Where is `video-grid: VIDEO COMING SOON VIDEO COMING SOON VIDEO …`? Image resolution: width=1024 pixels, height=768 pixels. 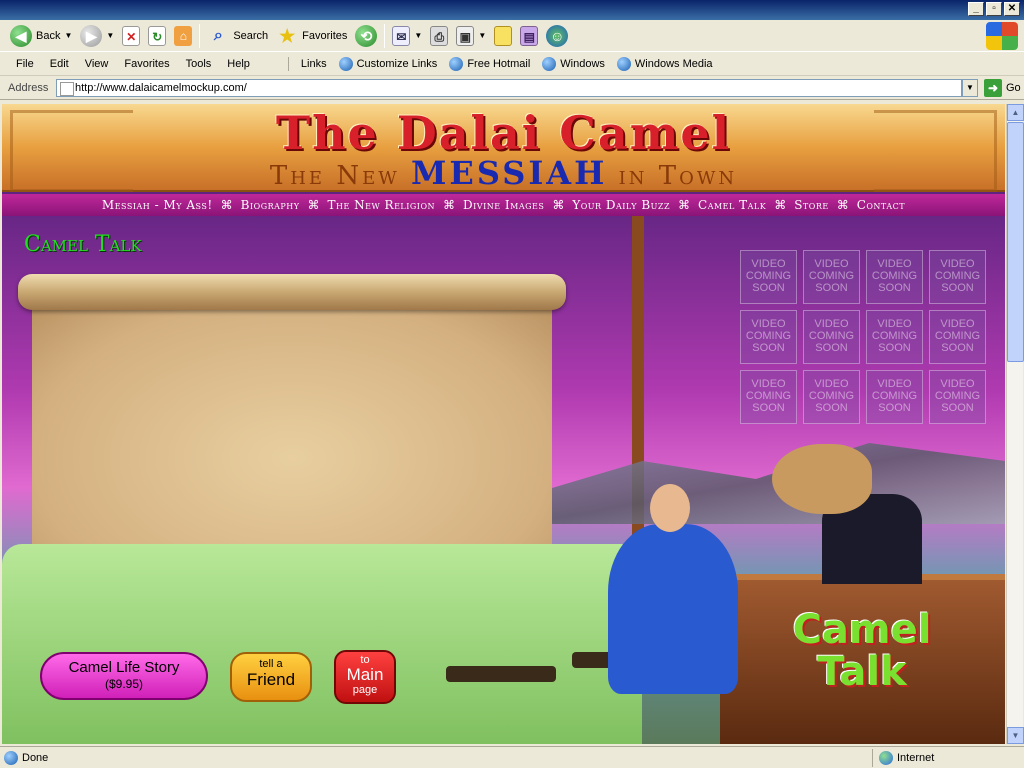 video-grid: VIDEO COMING SOON VIDEO COMING SOON VIDEO … is located at coordinates (863, 337).